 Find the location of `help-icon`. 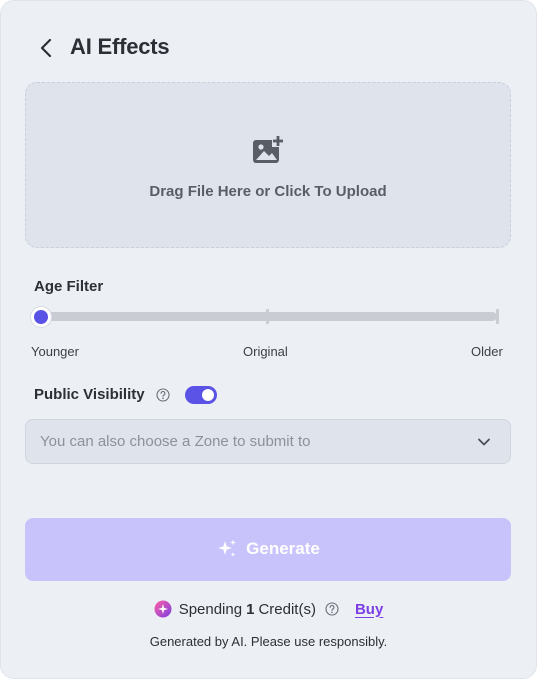

help-icon is located at coordinates (163, 395).